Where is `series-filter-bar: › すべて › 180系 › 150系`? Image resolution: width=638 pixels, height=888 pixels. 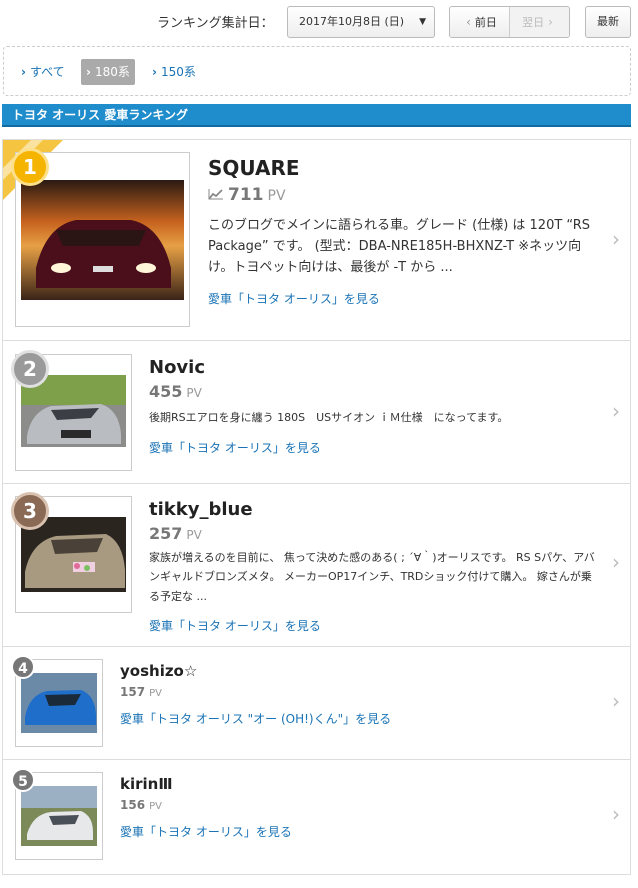 series-filter-bar: › すべて › 180系 › 150系 is located at coordinates (317, 71).